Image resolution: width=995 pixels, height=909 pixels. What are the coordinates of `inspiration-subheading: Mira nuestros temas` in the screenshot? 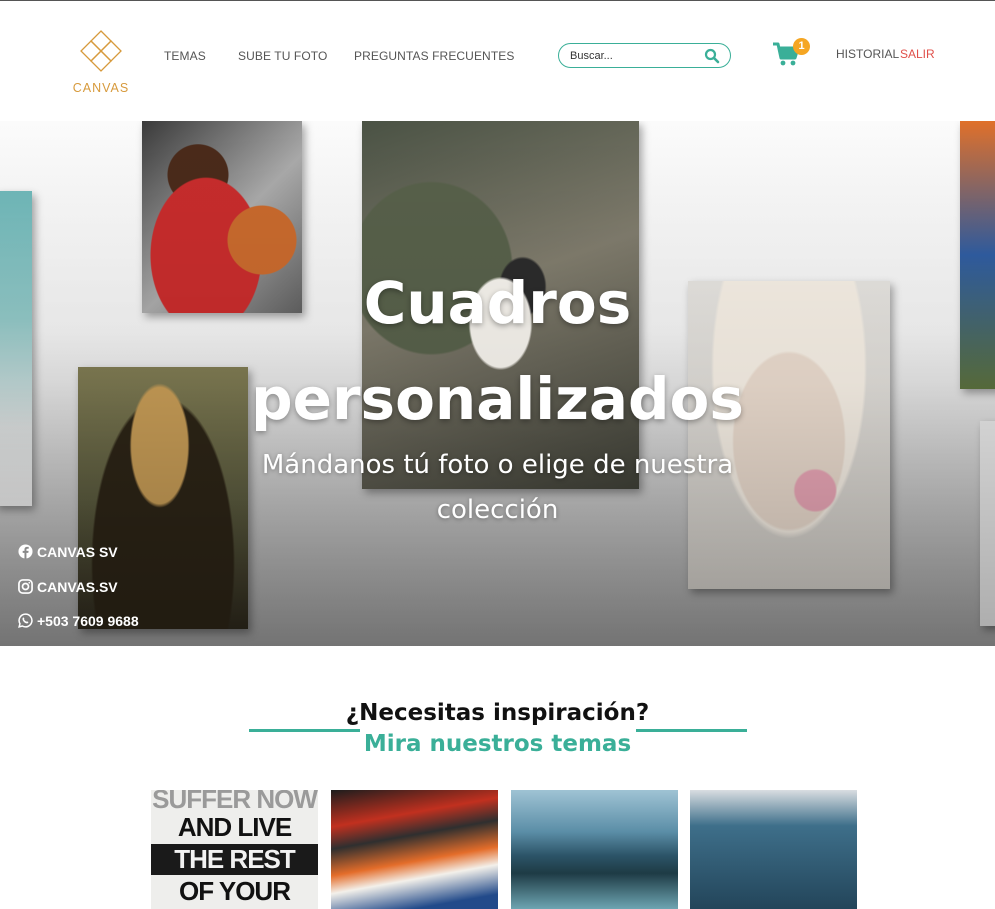 It's located at (497, 744).